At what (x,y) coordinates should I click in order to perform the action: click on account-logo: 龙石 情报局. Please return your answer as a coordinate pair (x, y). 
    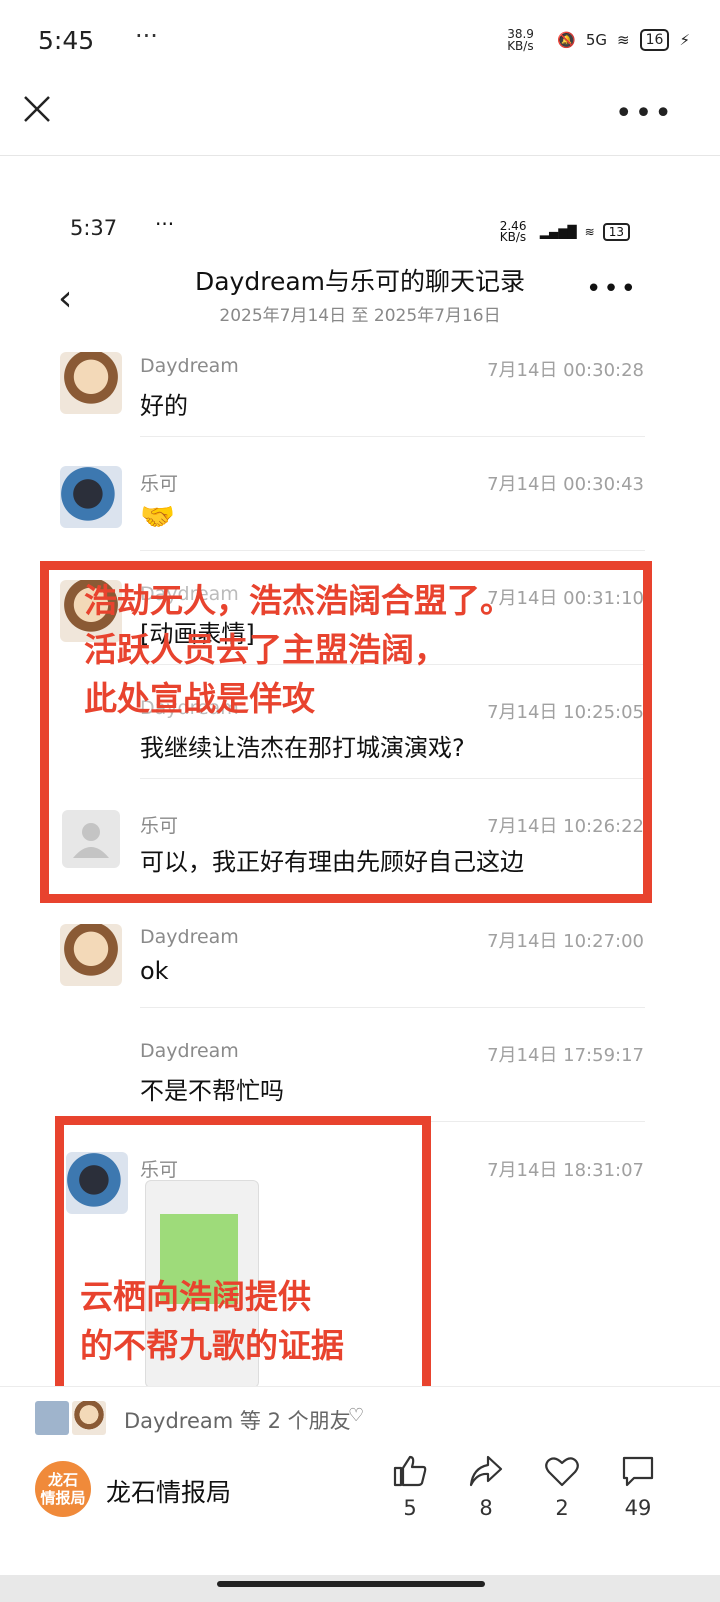
    Looking at the image, I should click on (63, 1489).